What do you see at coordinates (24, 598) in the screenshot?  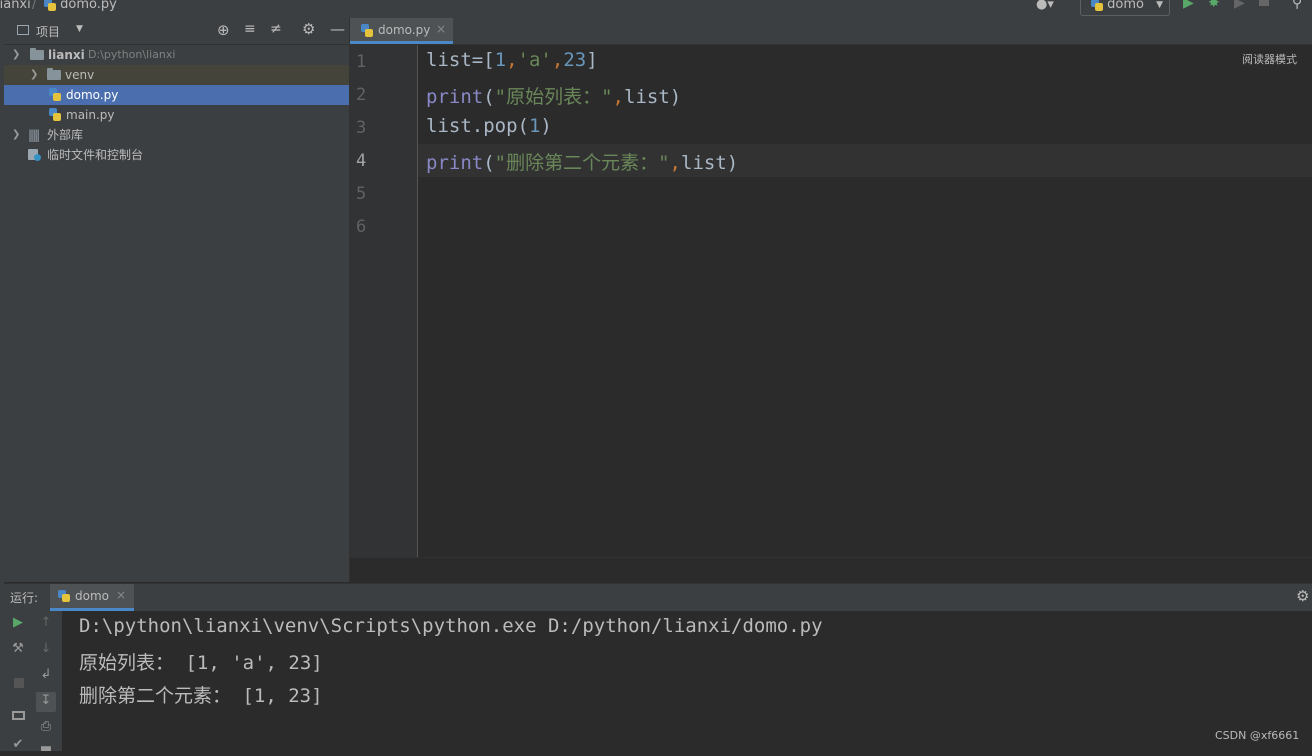 I see `run-panel-label: 运行:` at bounding box center [24, 598].